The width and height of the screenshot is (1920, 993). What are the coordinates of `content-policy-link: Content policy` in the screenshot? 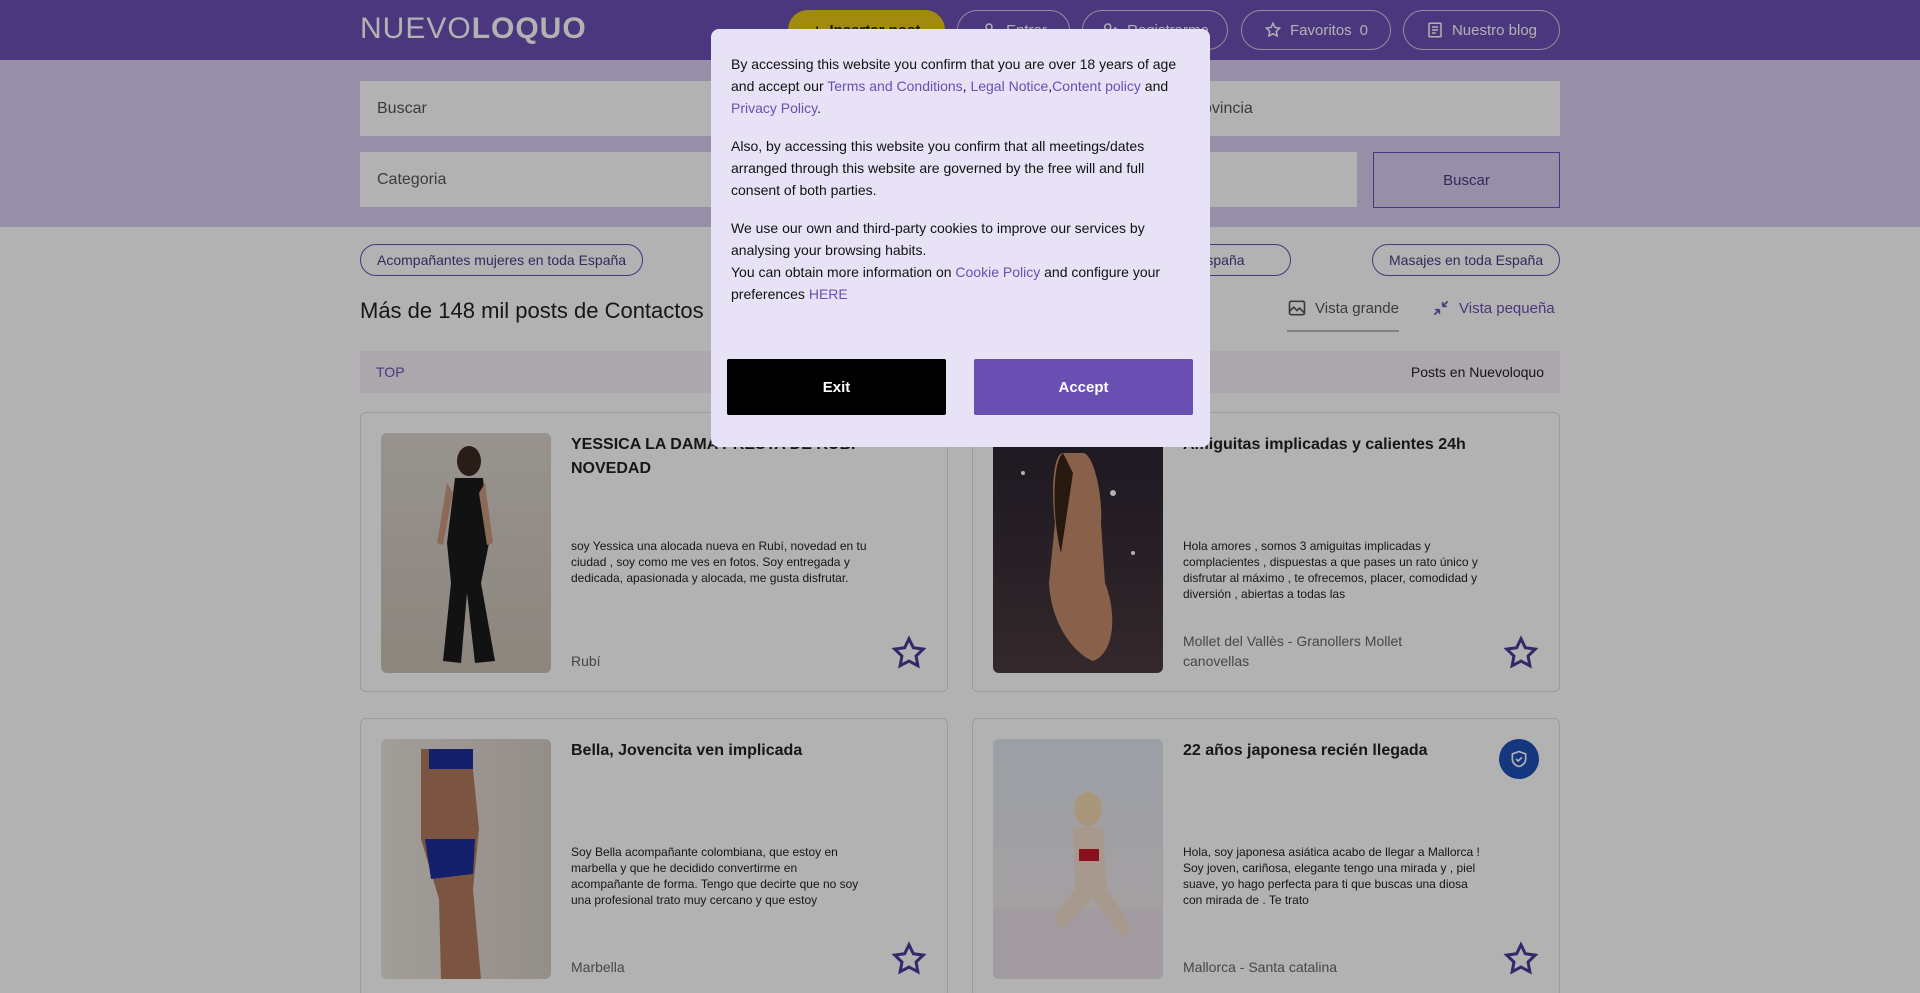 It's located at (1096, 86).